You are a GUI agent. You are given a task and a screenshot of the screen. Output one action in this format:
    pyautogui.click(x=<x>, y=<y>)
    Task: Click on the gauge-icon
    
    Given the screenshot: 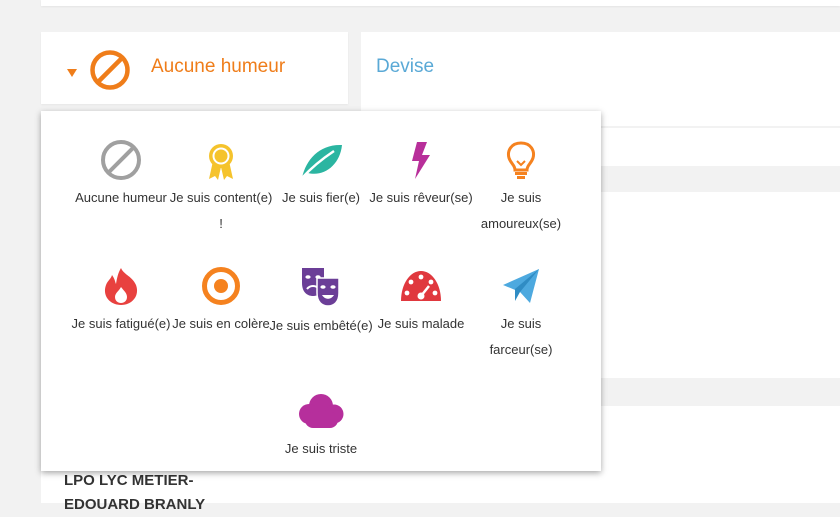 What is the action you would take?
    pyautogui.click(x=421, y=286)
    